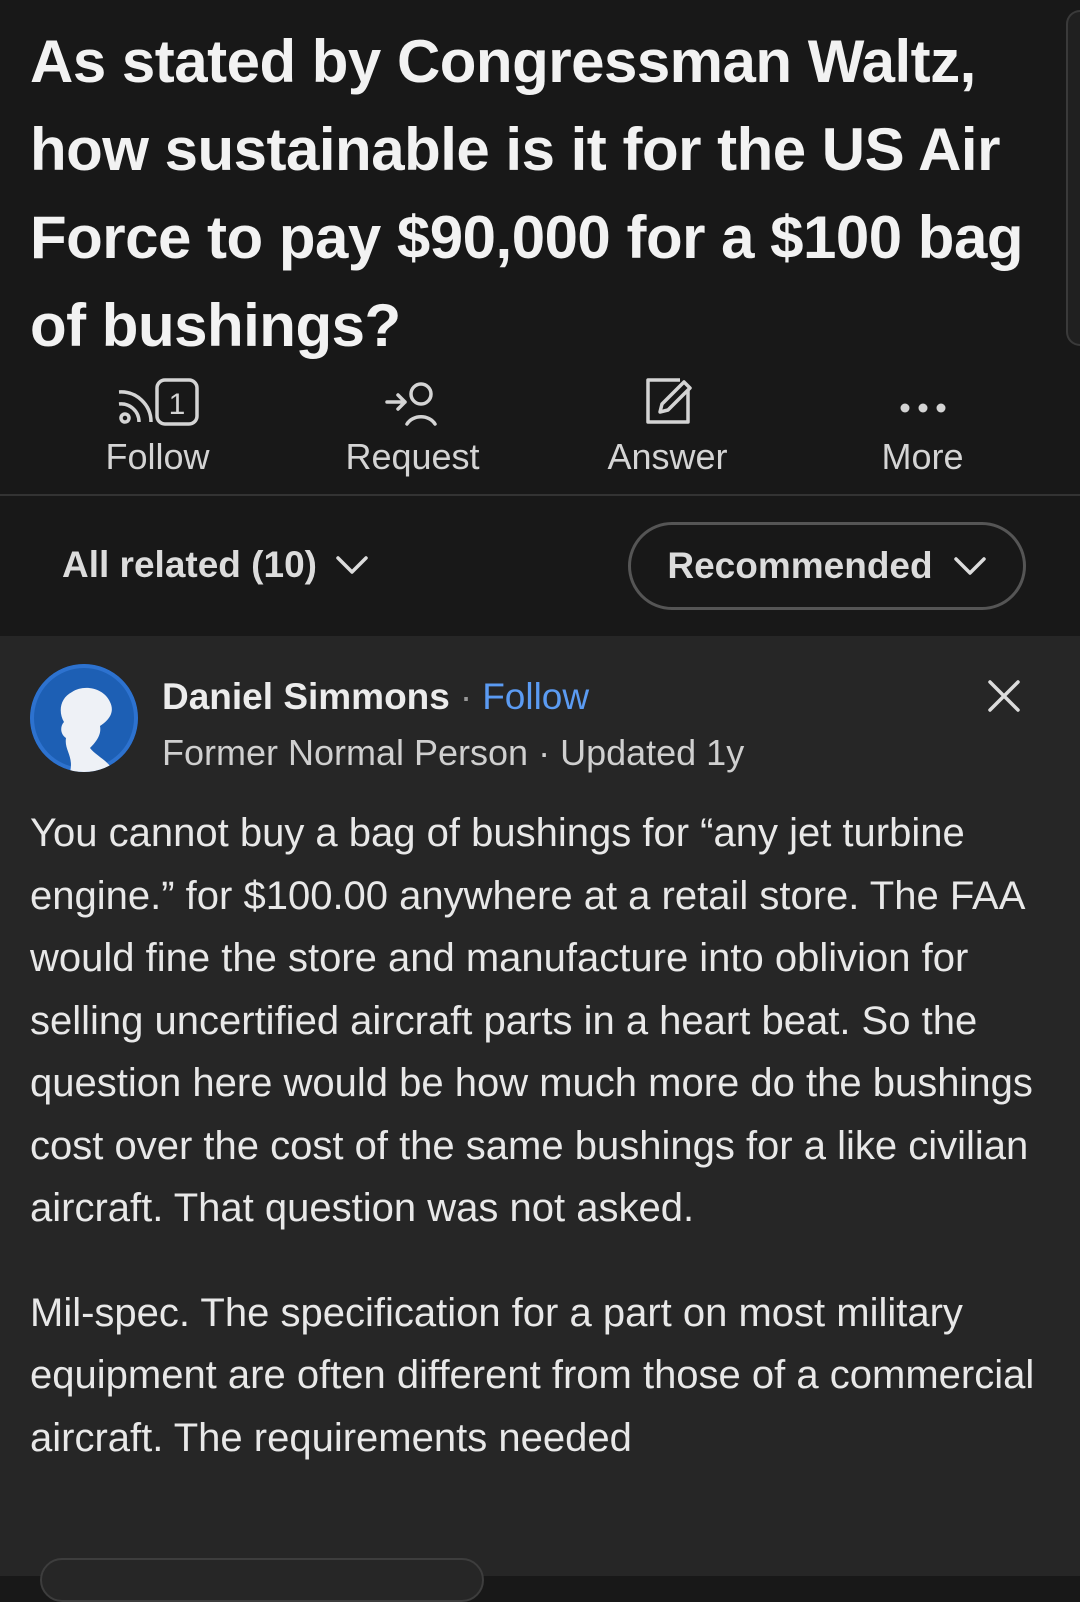  What do you see at coordinates (1004, 696) in the screenshot?
I see `close-icon` at bounding box center [1004, 696].